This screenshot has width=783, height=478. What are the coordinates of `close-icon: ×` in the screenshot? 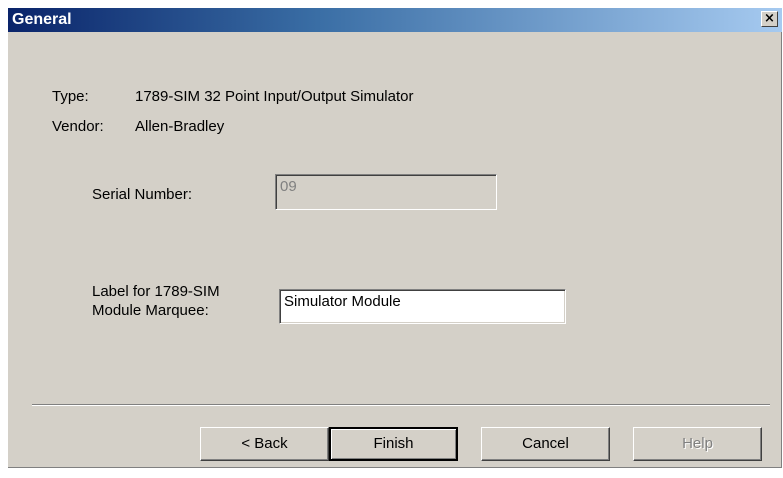 It's located at (769, 18).